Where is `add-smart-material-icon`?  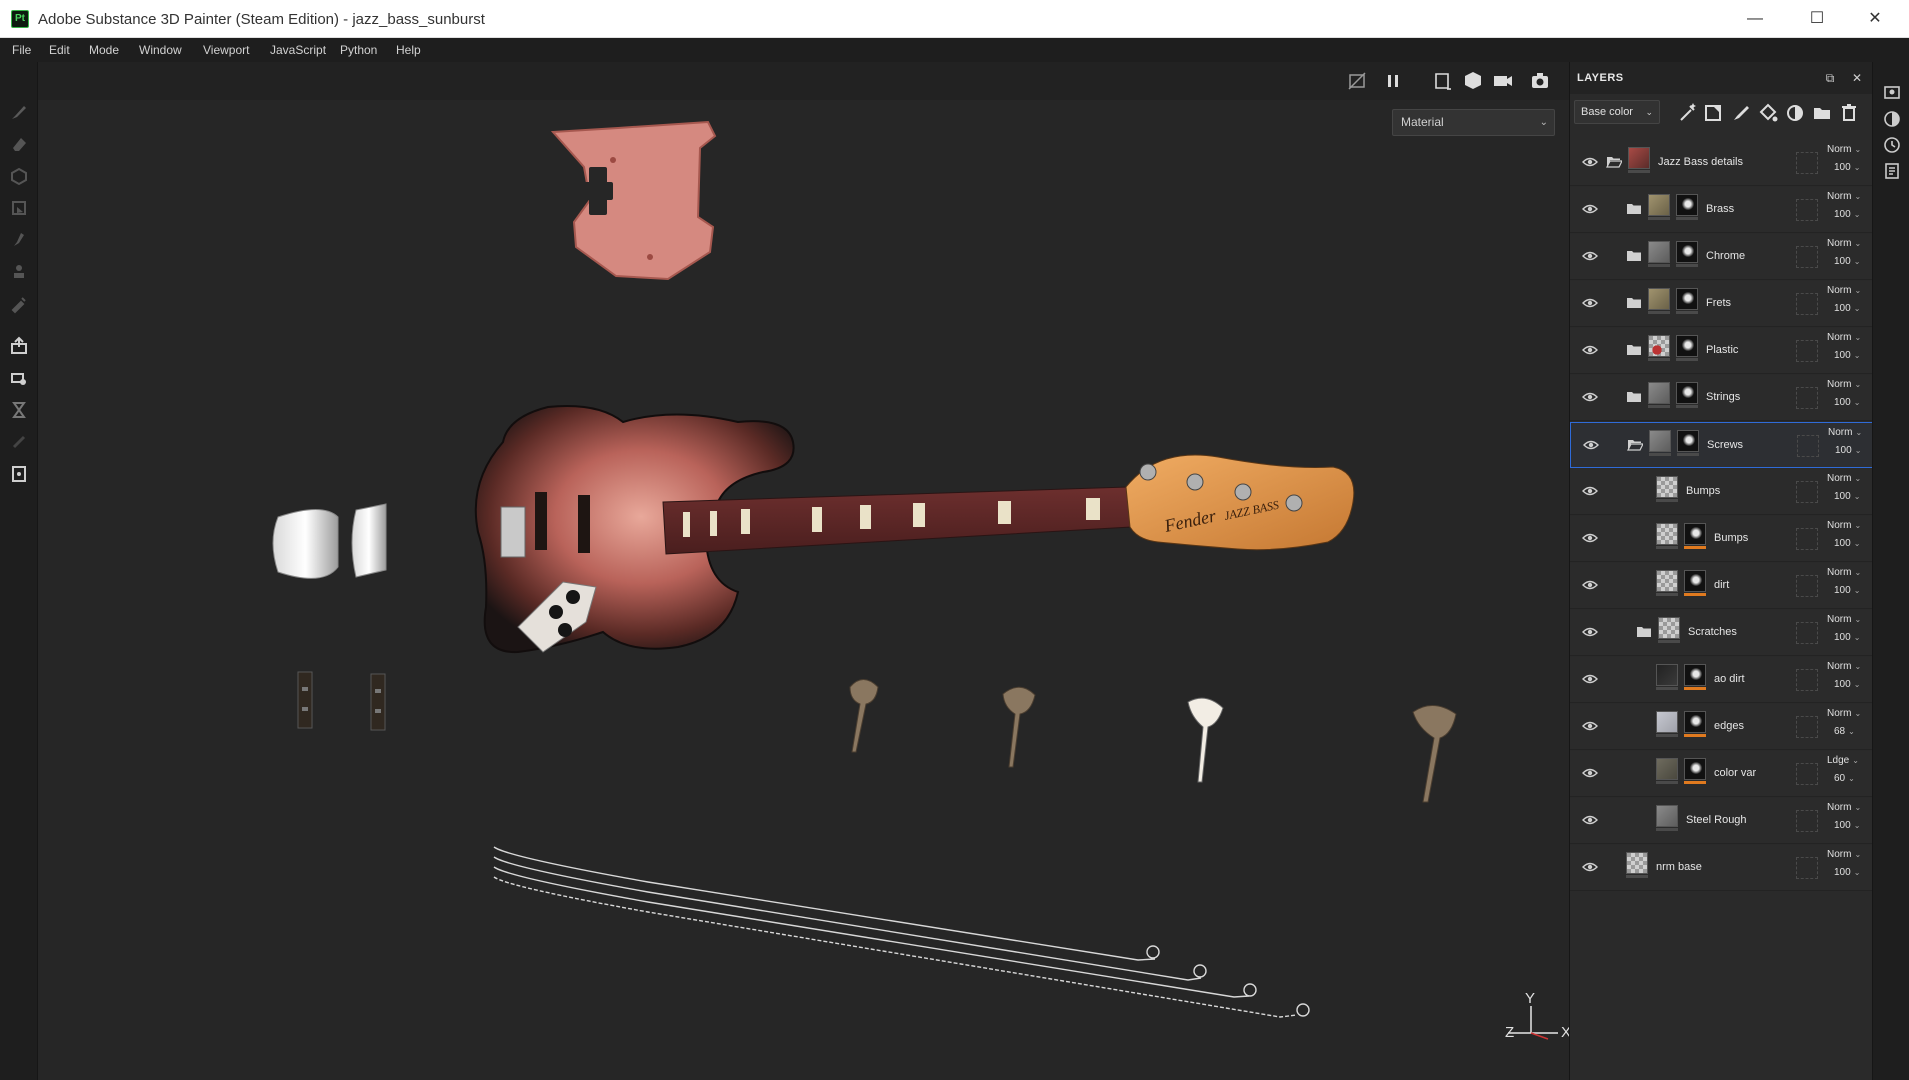
add-smart-material-icon is located at coordinates (1795, 113).